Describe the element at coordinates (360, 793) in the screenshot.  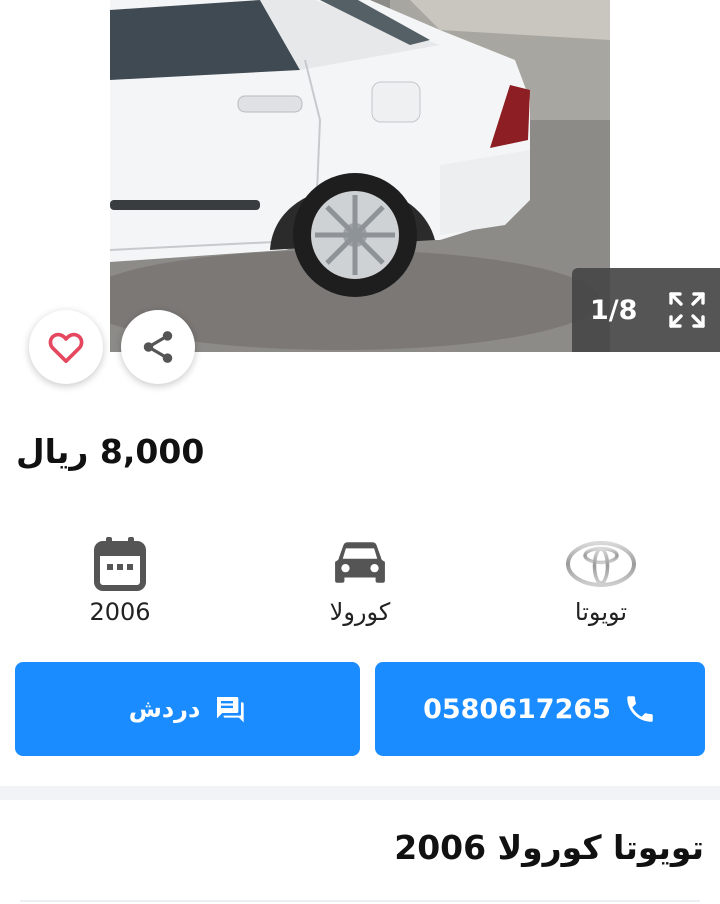
I see `section-divider` at that location.